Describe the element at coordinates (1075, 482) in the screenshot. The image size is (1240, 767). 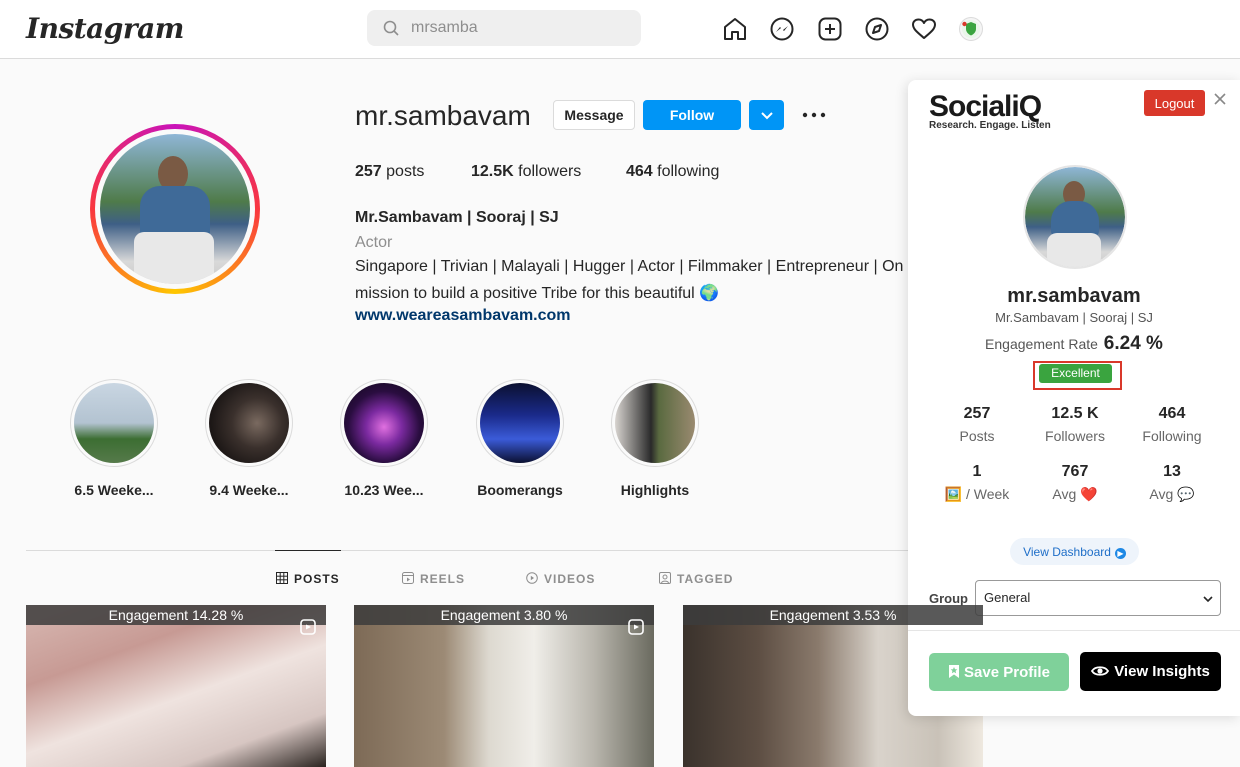
I see `metric-avg-likes: 767 Avg ❤️` at that location.